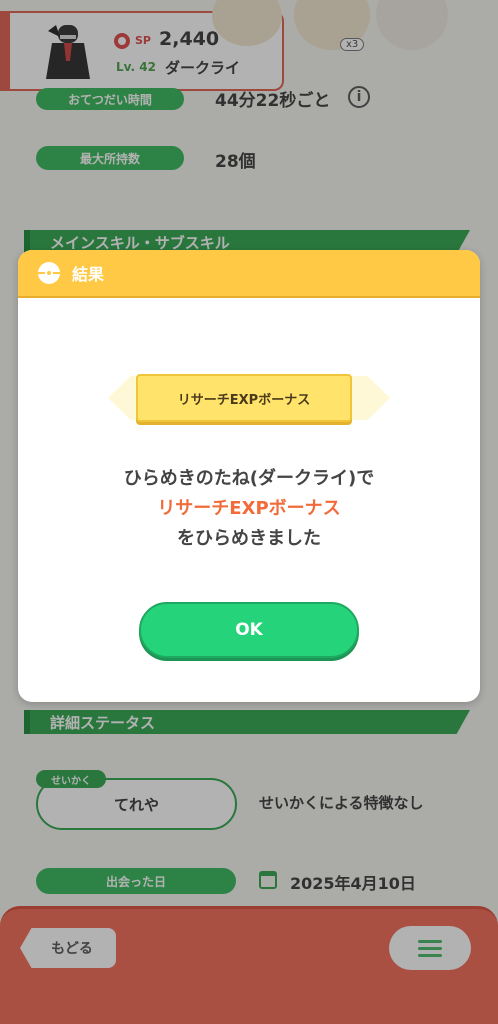  I want to click on pokeball-icon, so click(49, 273).